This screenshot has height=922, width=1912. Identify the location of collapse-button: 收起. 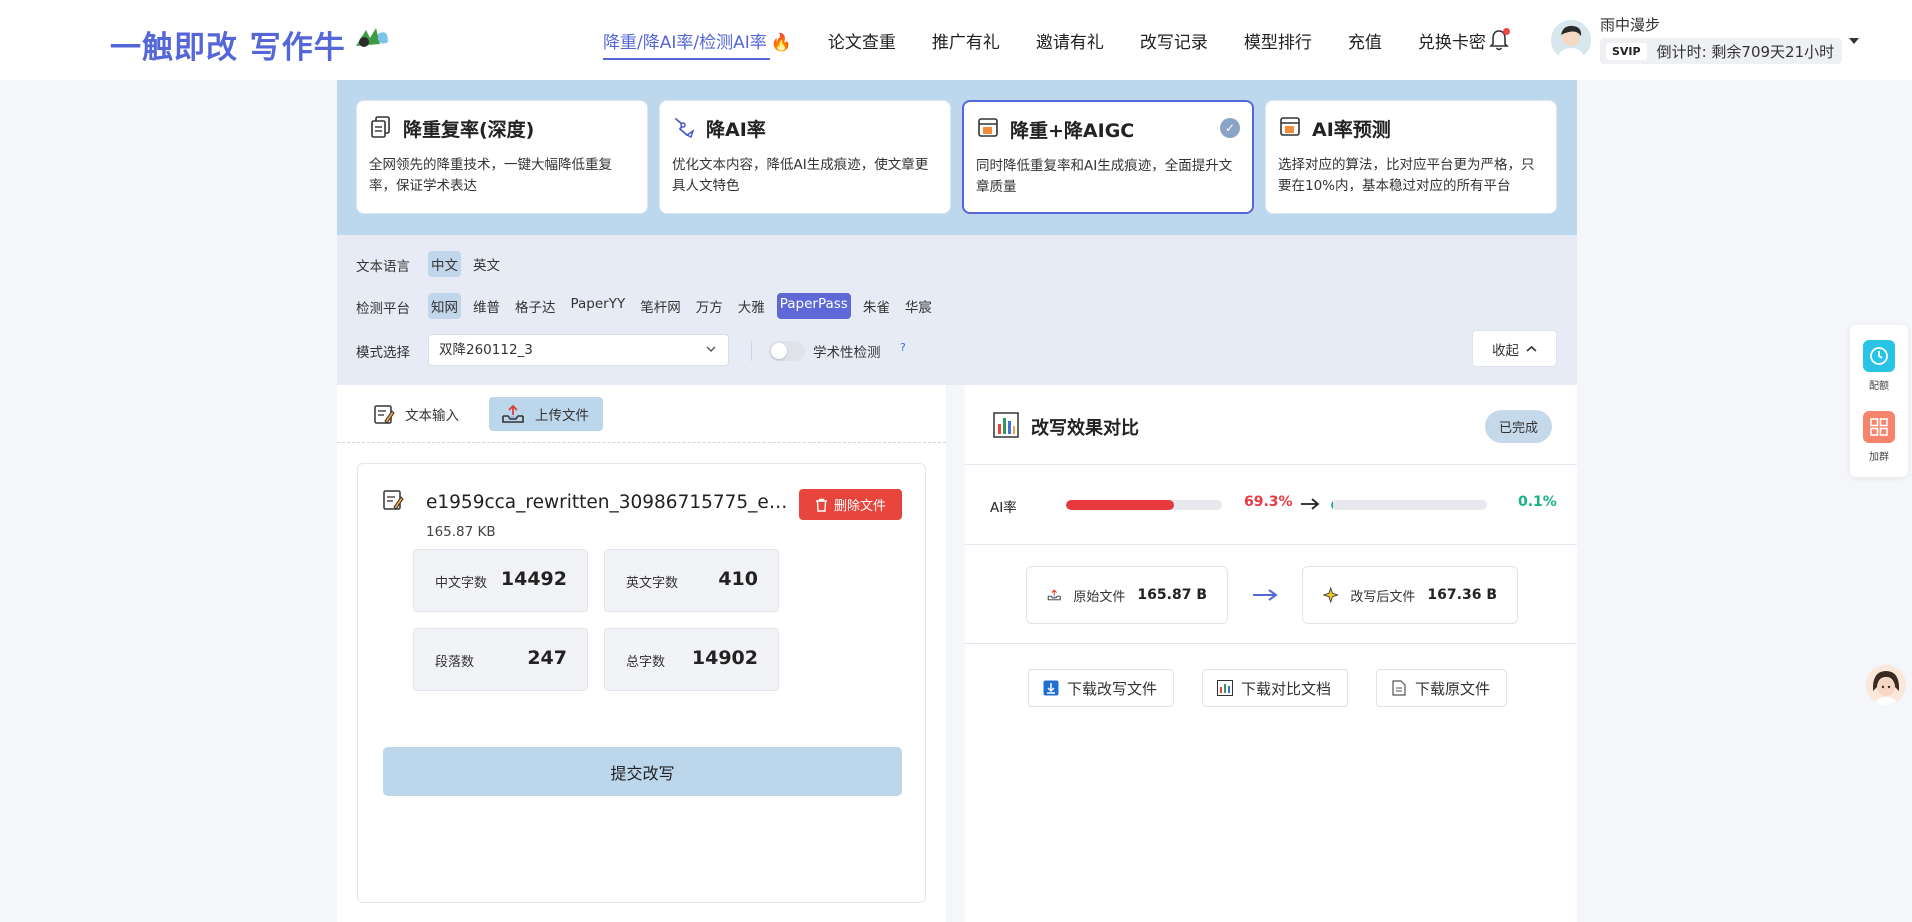
(1514, 348).